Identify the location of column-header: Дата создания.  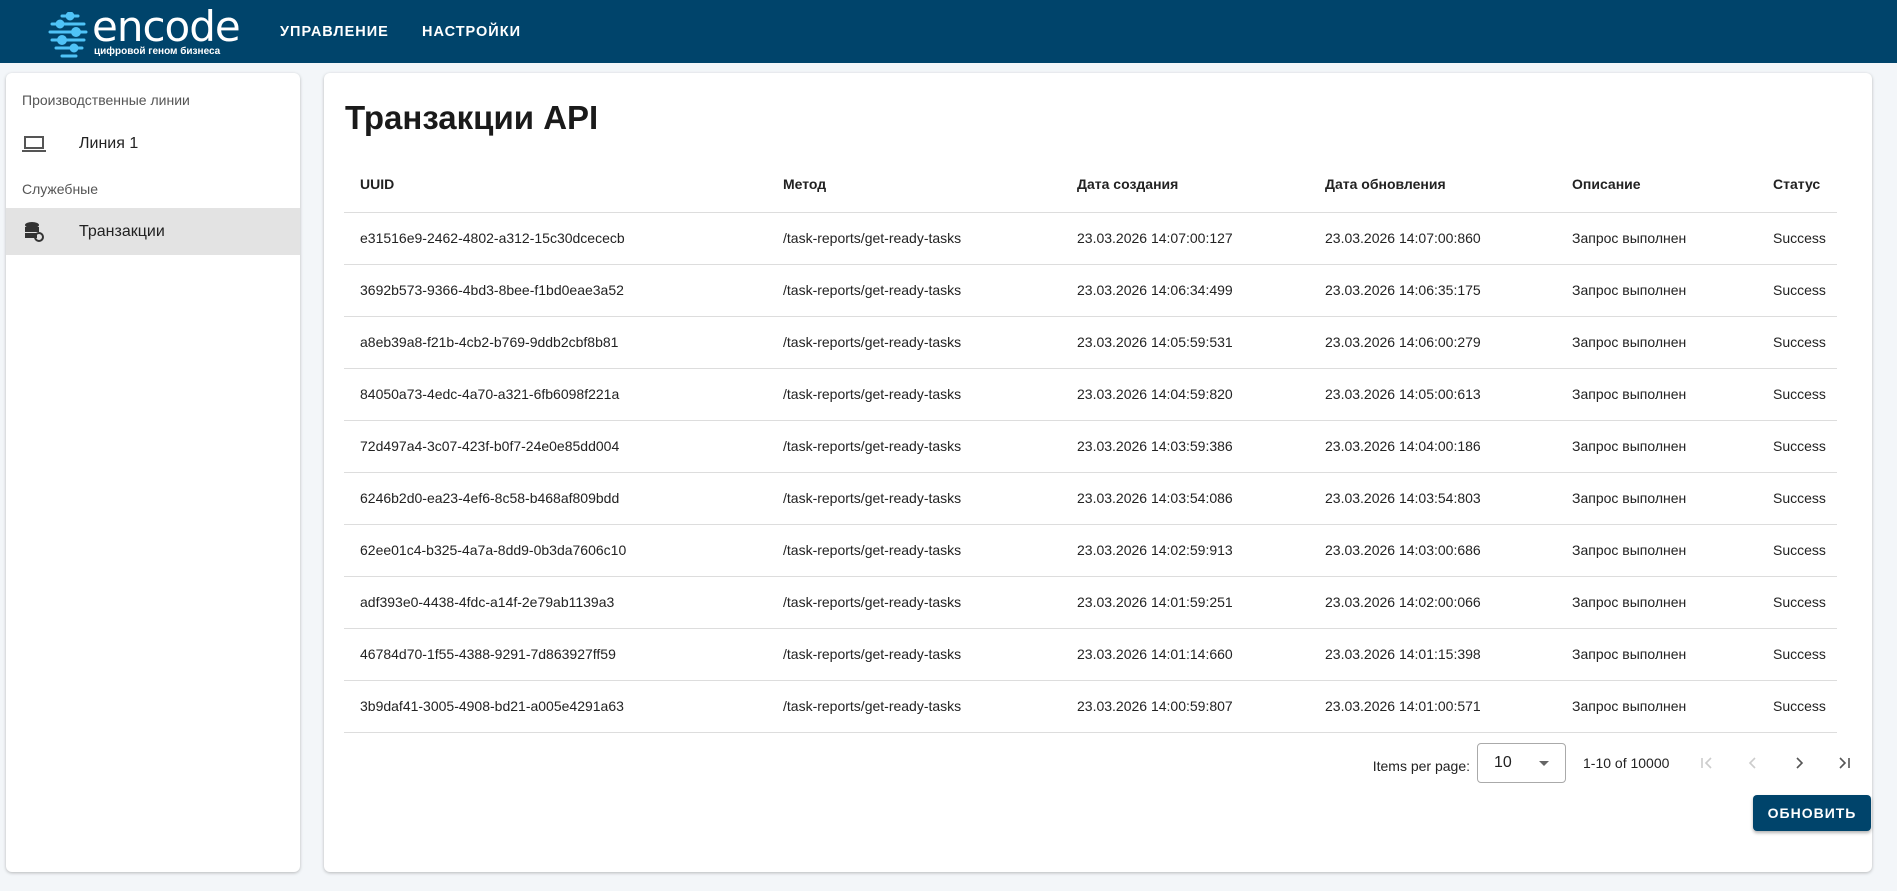
(1185, 185).